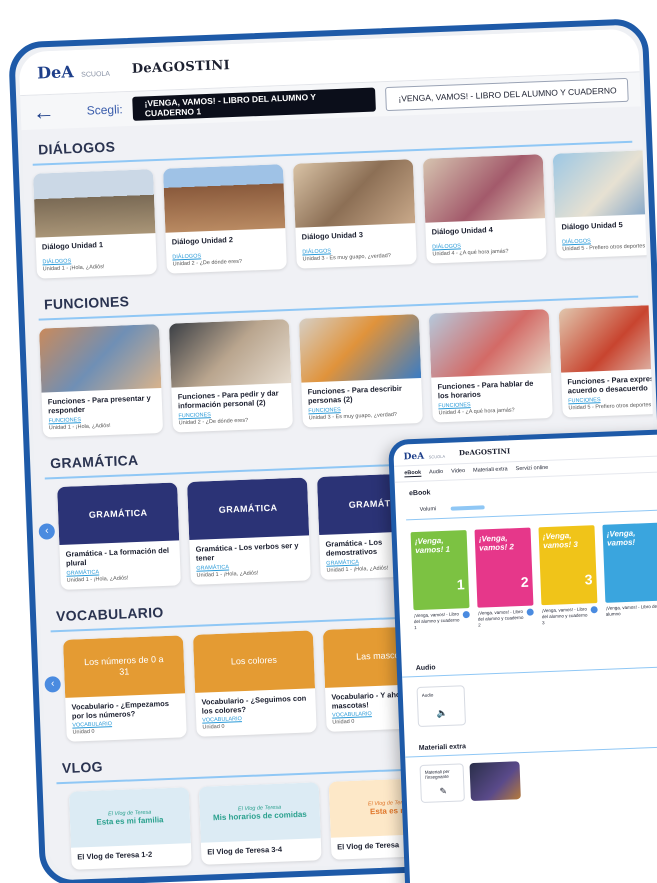 Image resolution: width=657 pixels, height=883 pixels. What do you see at coordinates (458, 472) in the screenshot?
I see `menu-item-video: Video` at bounding box center [458, 472].